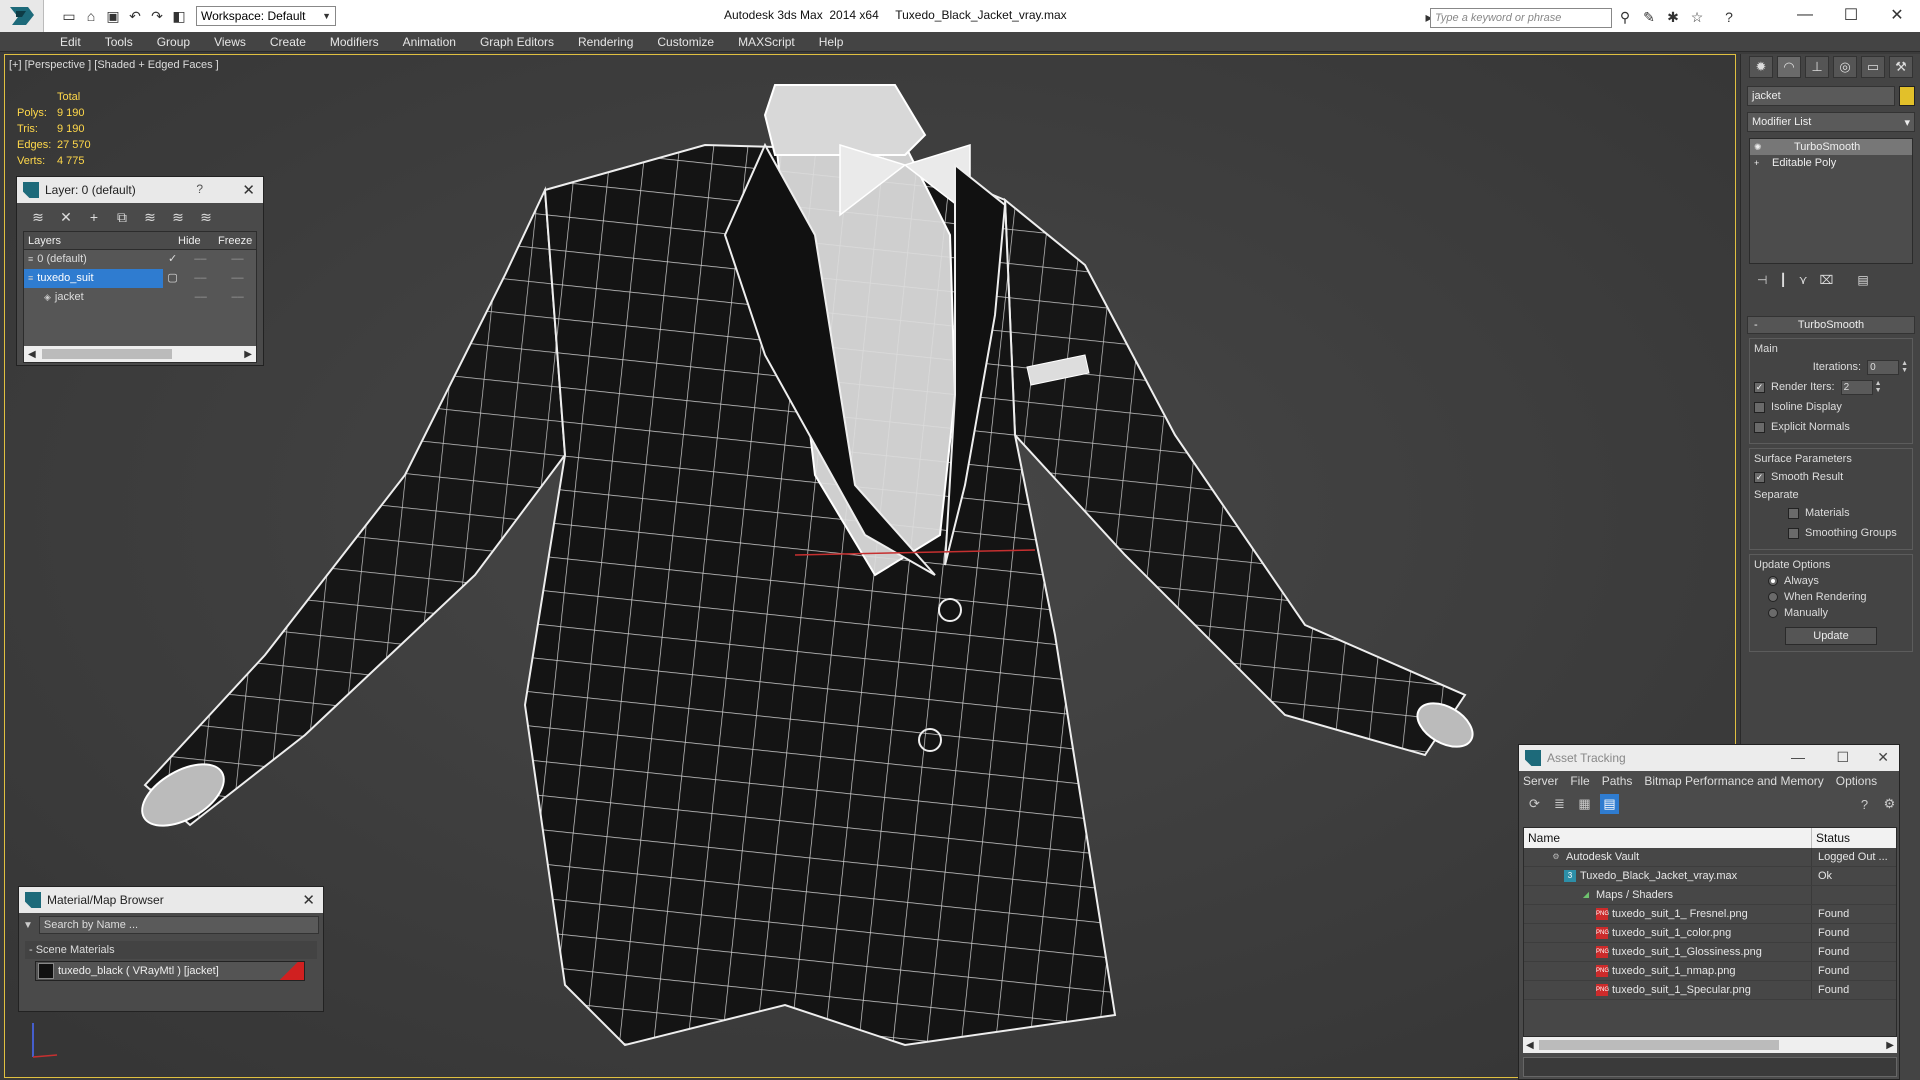 This screenshot has width=1920, height=1080. I want to click on menu-bitmap-performance: Bitmap Performance and Memory, so click(1733, 781).